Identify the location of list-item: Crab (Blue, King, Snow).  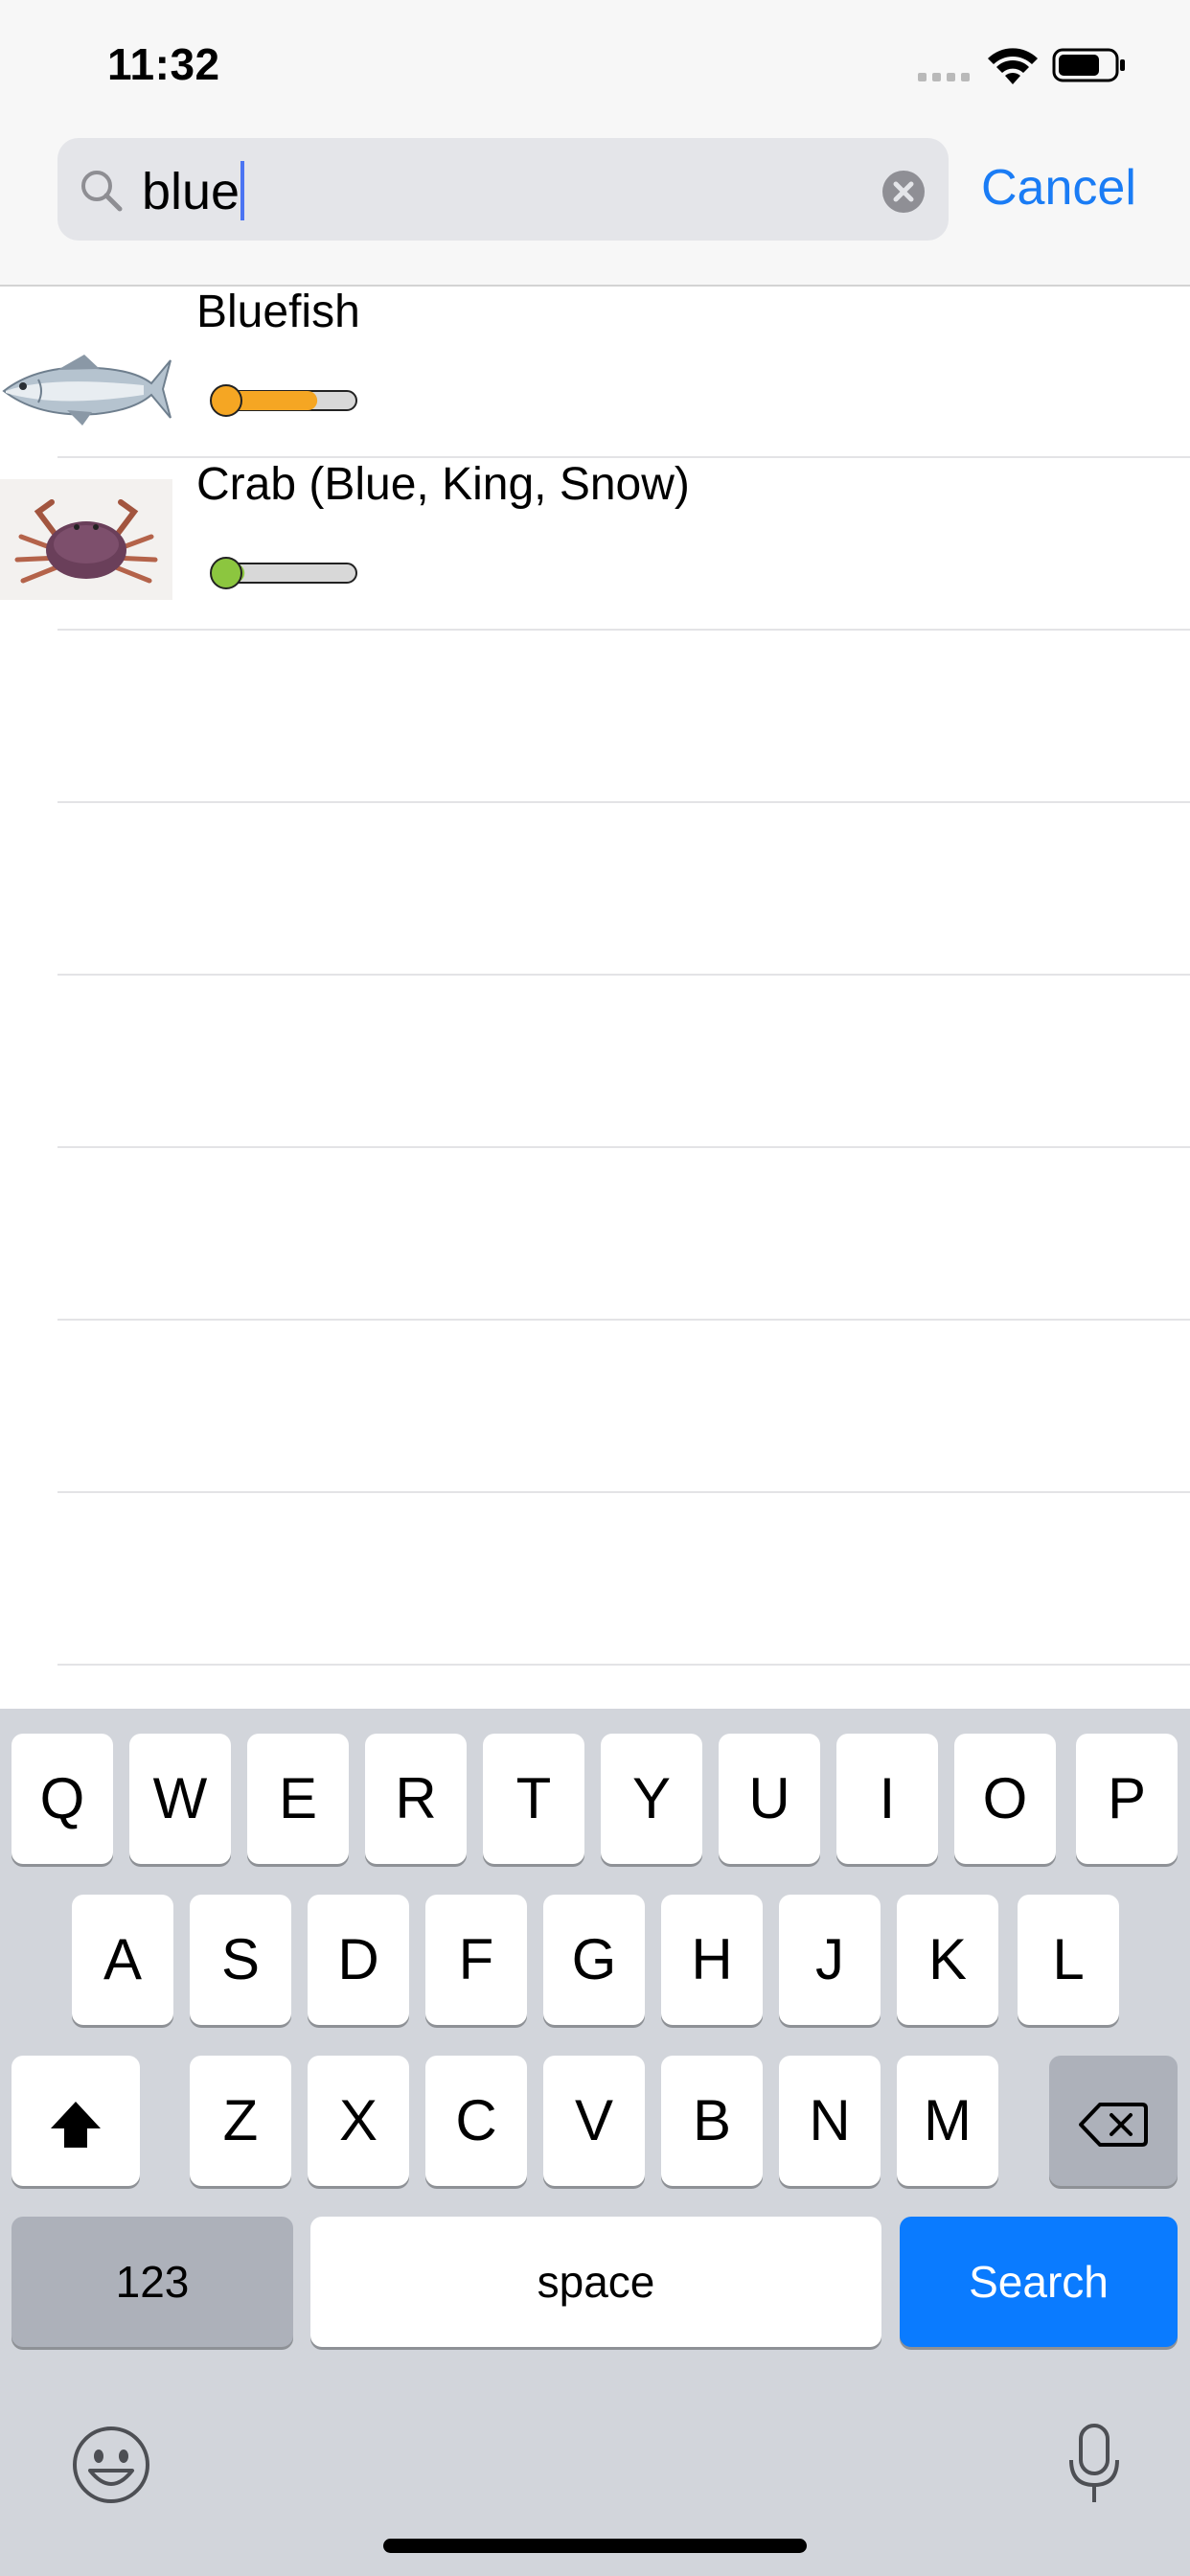
(595, 544).